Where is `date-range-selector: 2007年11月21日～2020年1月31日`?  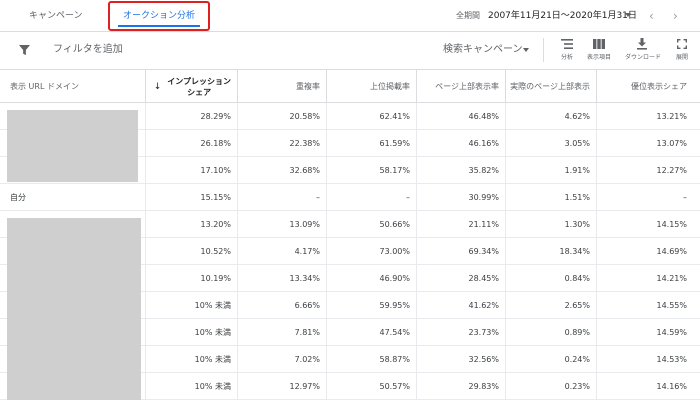
date-range-selector: 2007年11月21日～2020年1月31日 is located at coordinates (562, 16).